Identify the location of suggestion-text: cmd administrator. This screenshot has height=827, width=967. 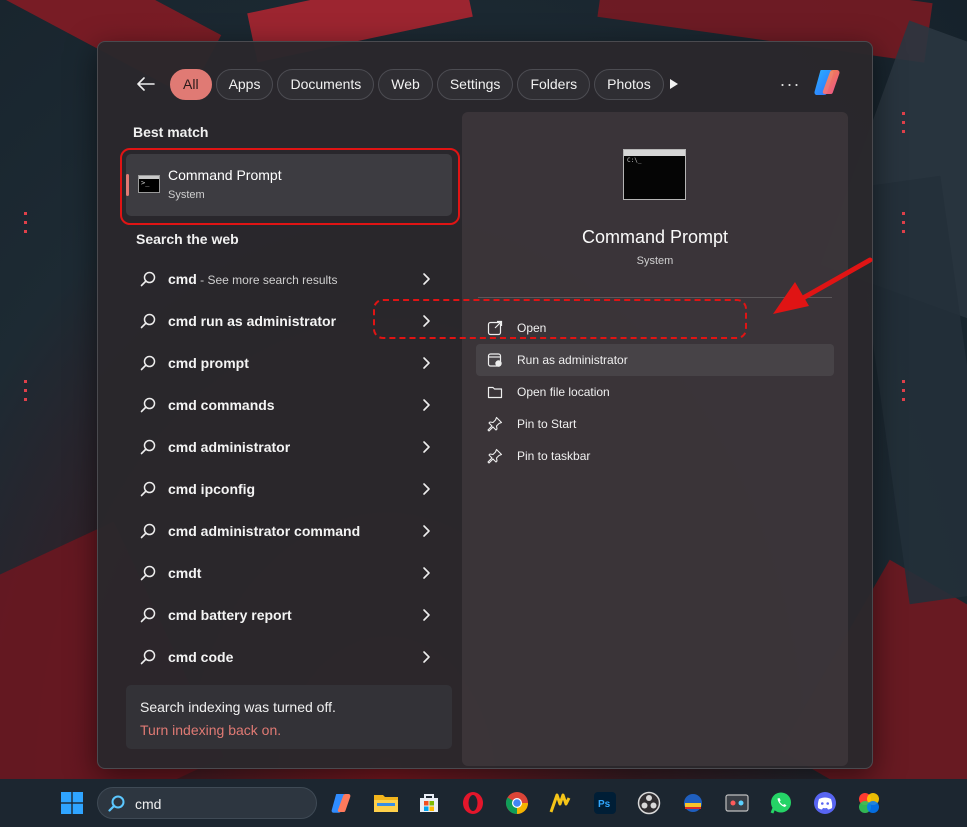
(229, 447).